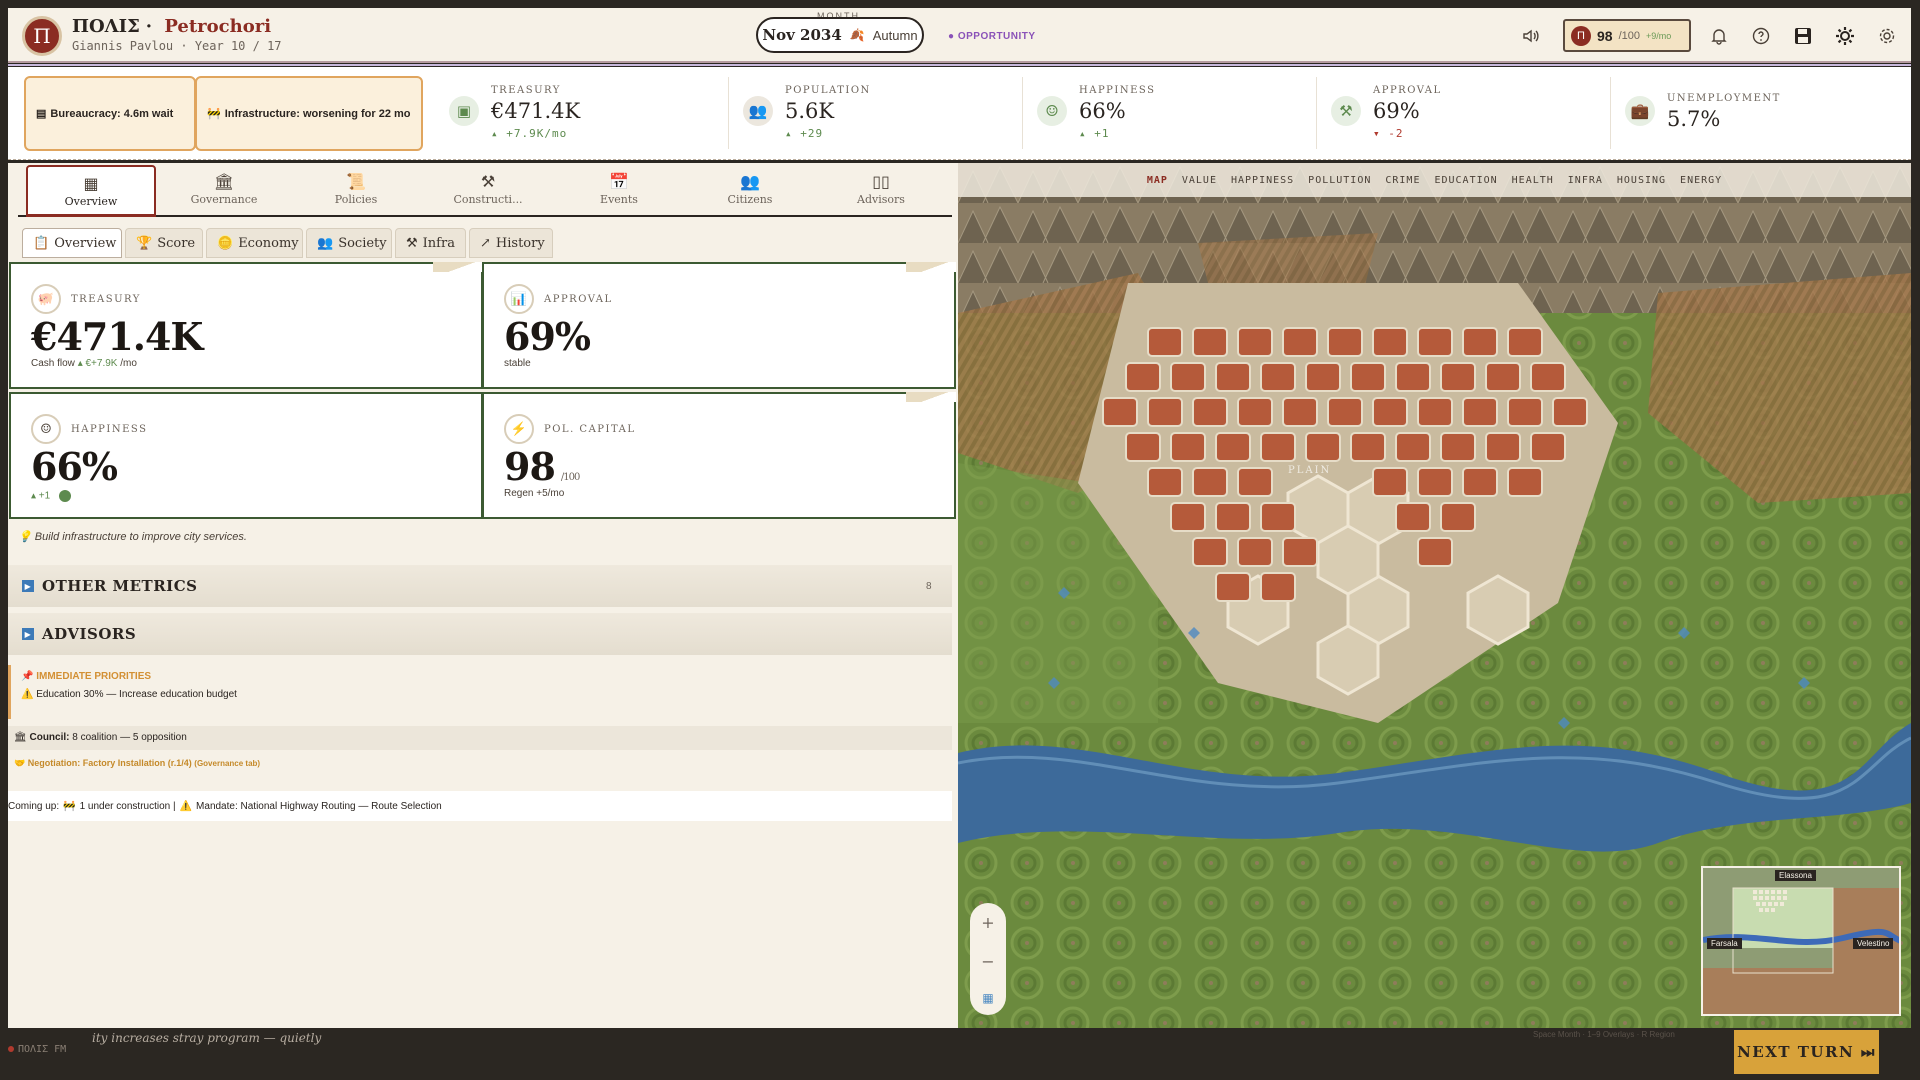 The height and width of the screenshot is (1080, 1920). What do you see at coordinates (20, 763) in the screenshot?
I see `handshake-icon: 🤝` at bounding box center [20, 763].